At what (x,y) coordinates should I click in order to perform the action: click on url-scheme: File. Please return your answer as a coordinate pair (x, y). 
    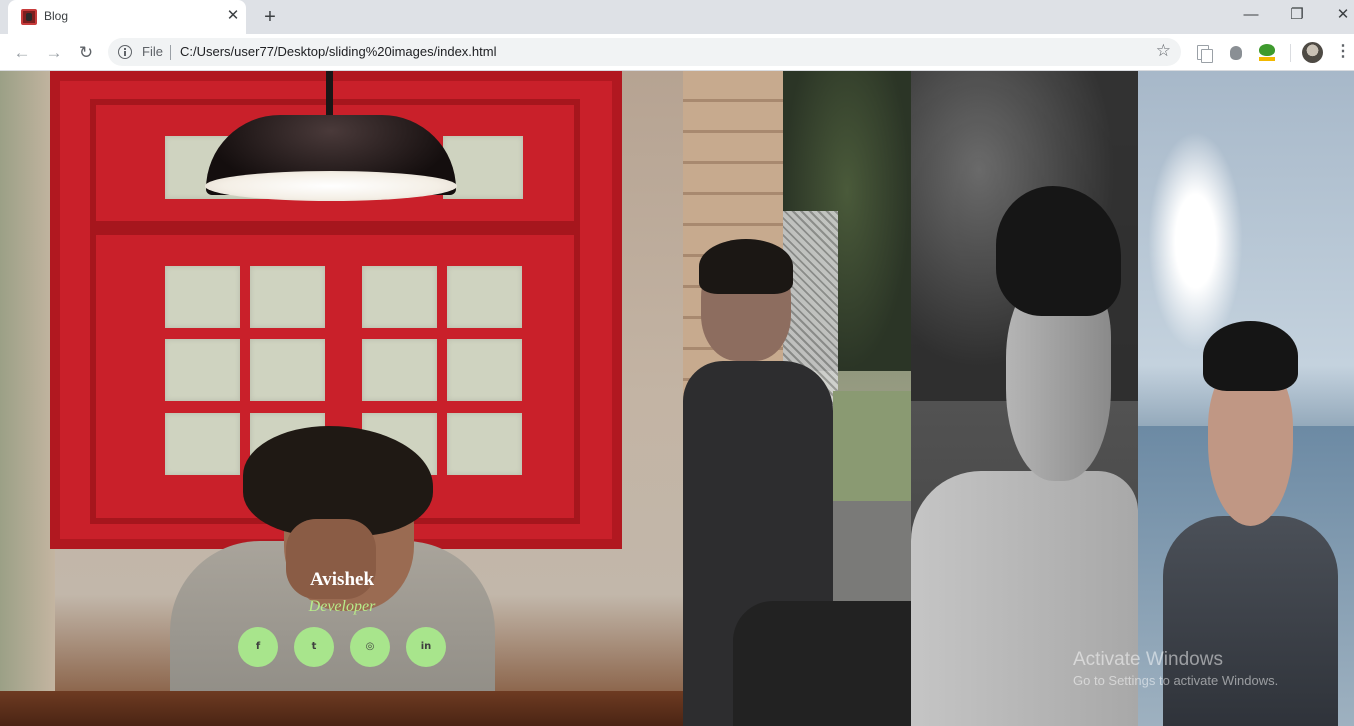
    Looking at the image, I should click on (152, 51).